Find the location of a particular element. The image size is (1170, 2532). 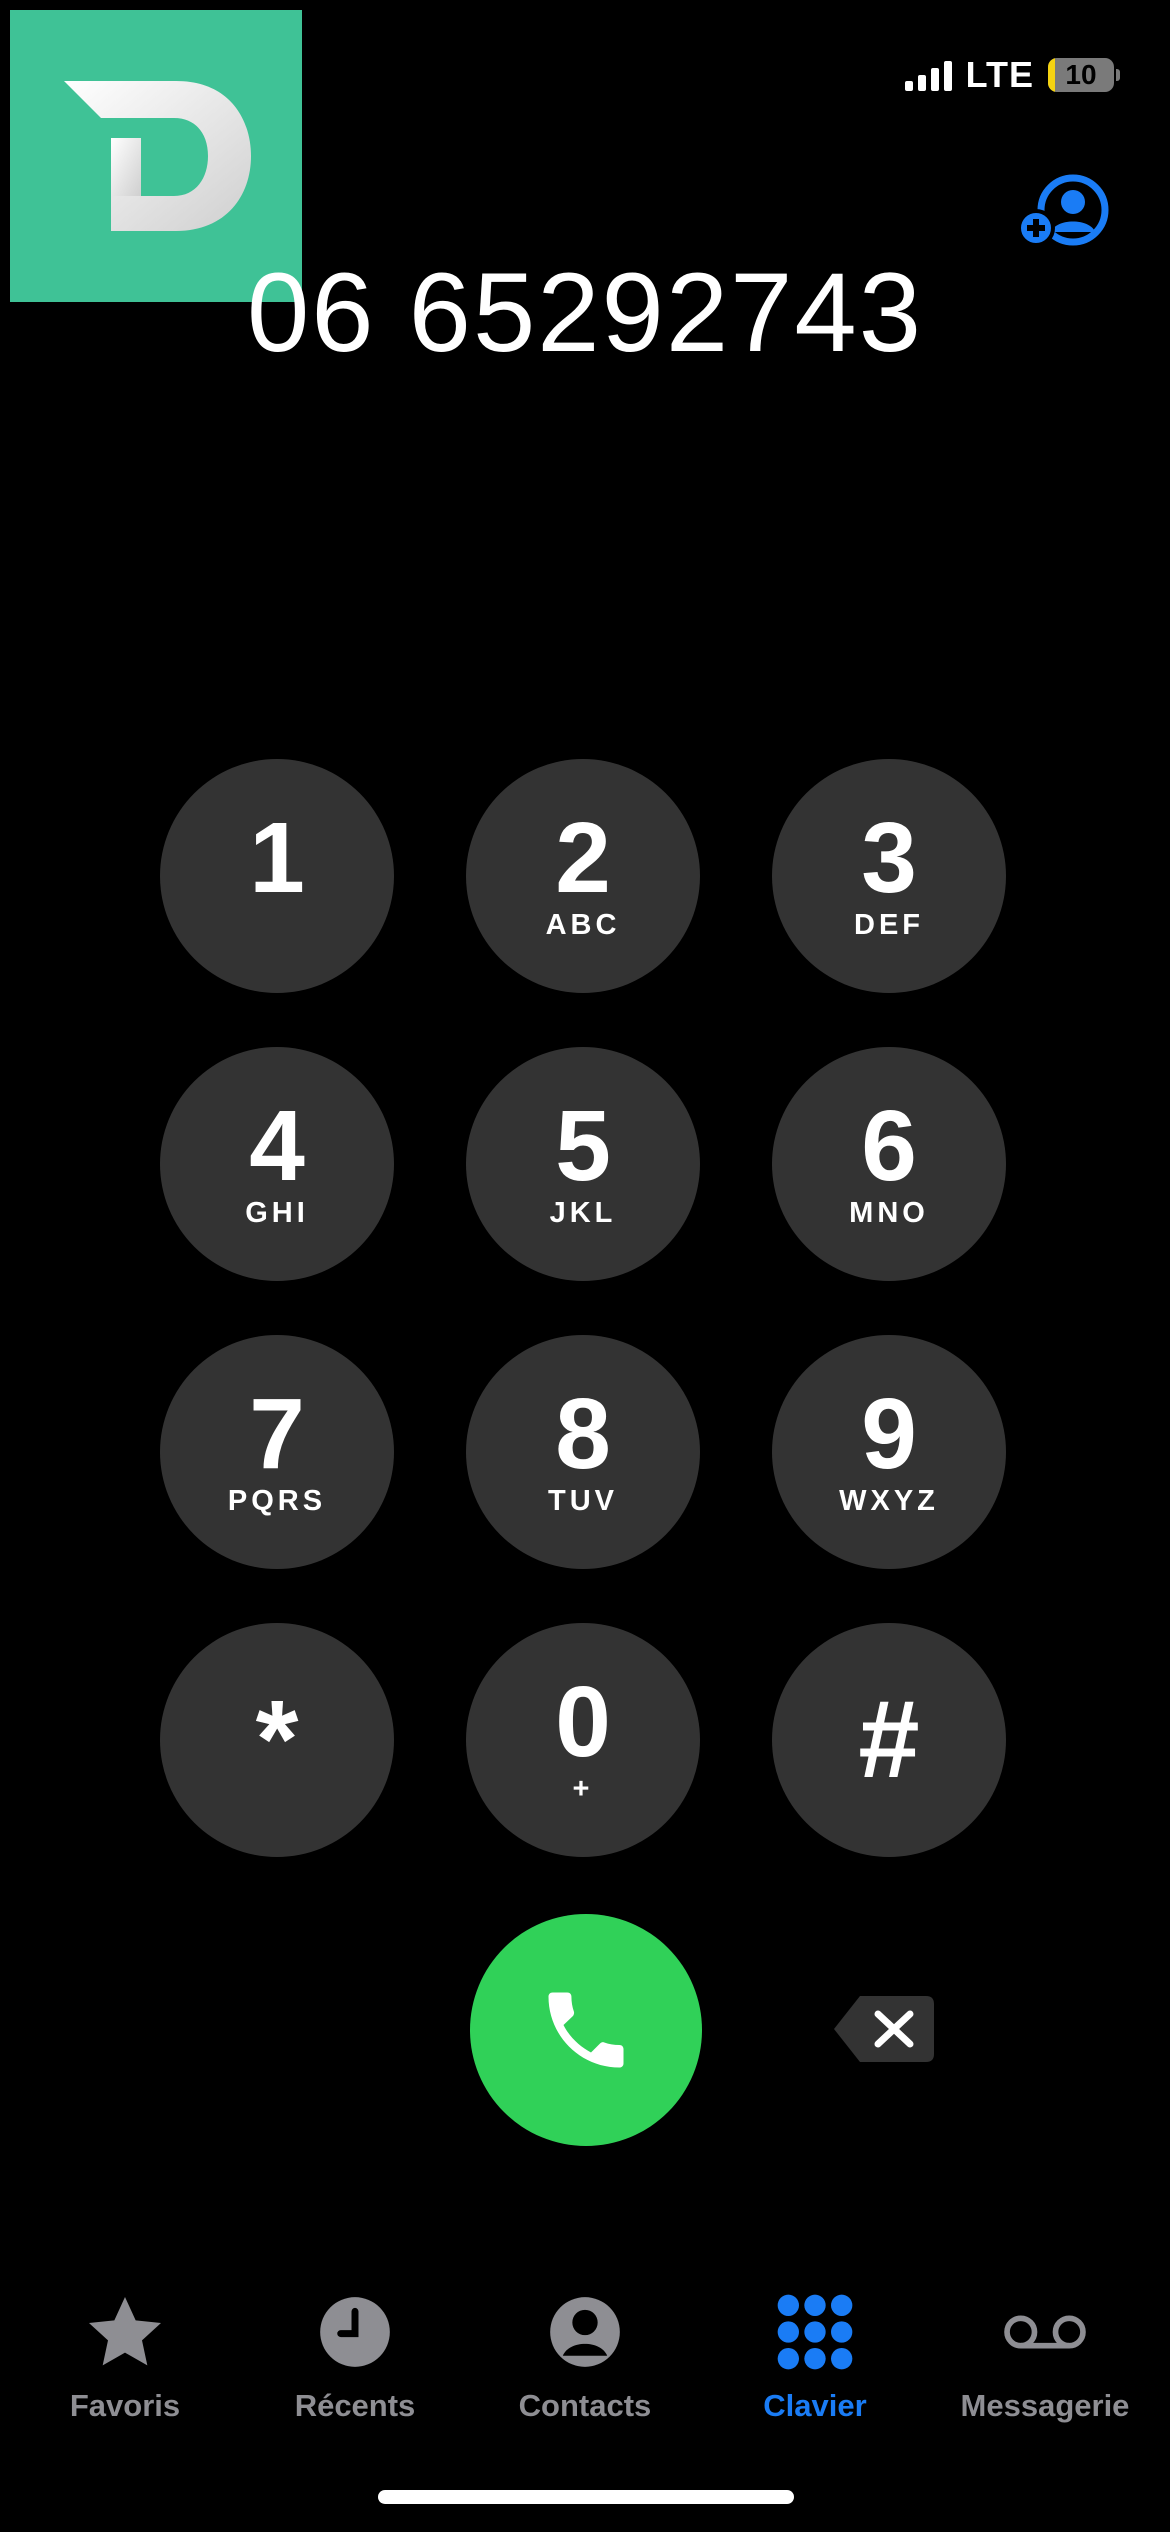

key-letters: PQRS is located at coordinates (277, 1501).